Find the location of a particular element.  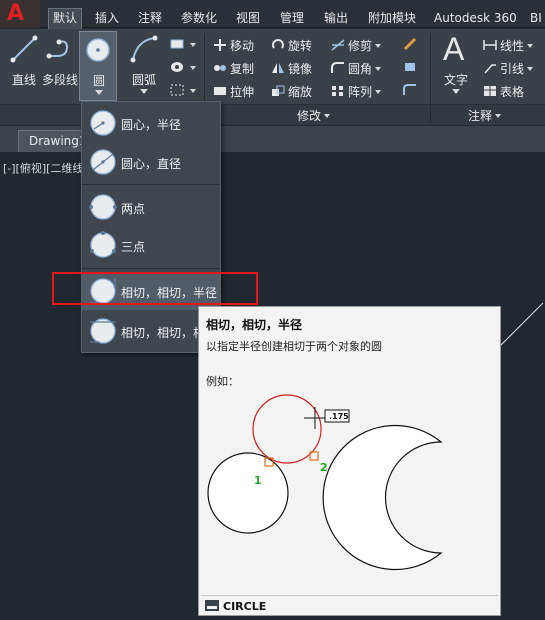

example-tangent-circle is located at coordinates (287, 429).